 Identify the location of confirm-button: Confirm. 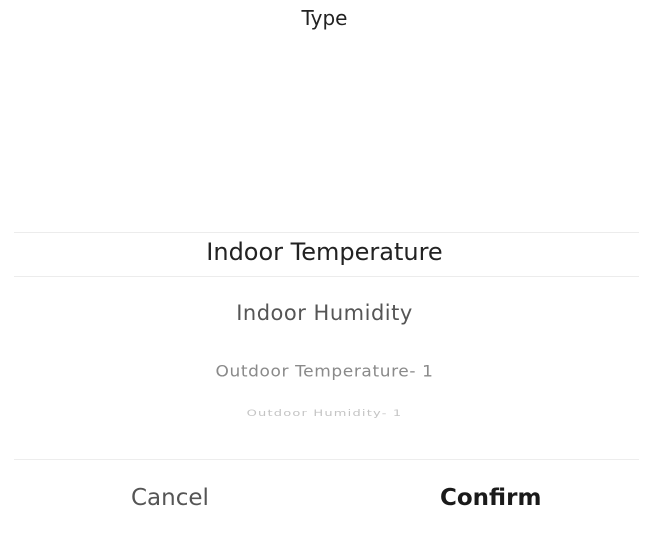
(490, 498).